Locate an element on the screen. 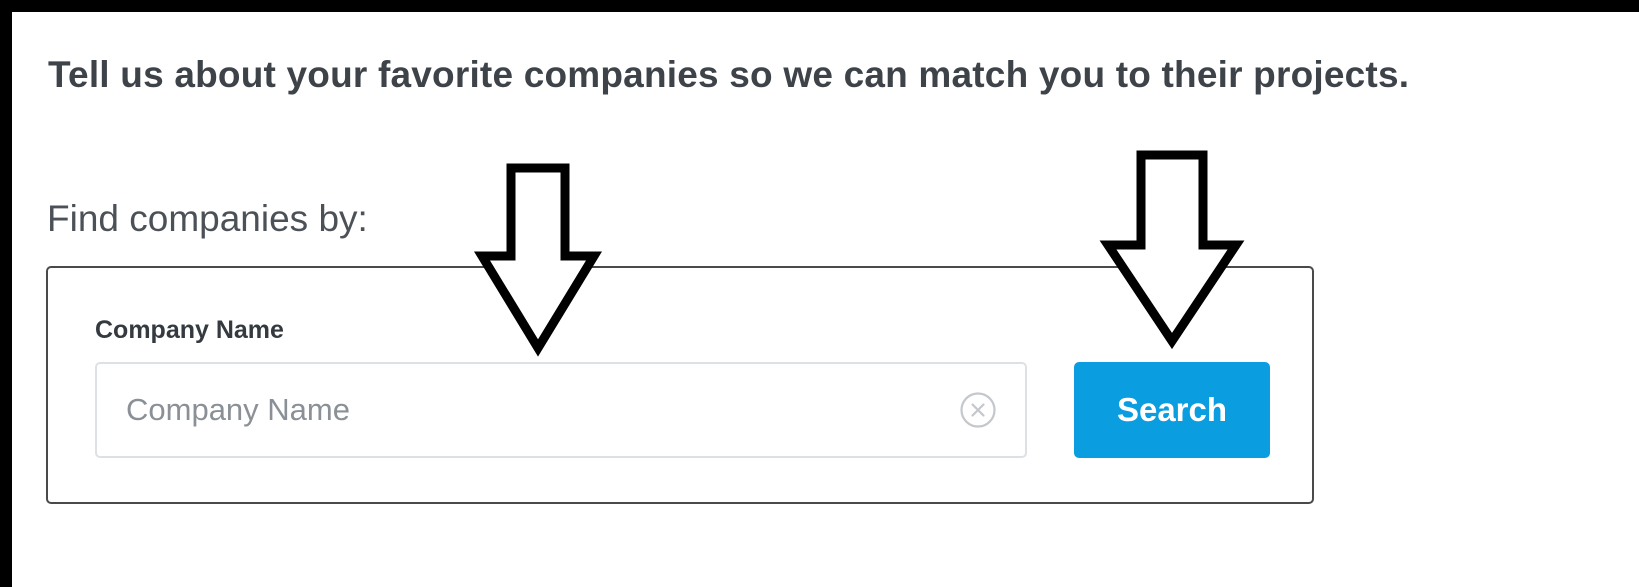  search-button: Search is located at coordinates (1172, 410).